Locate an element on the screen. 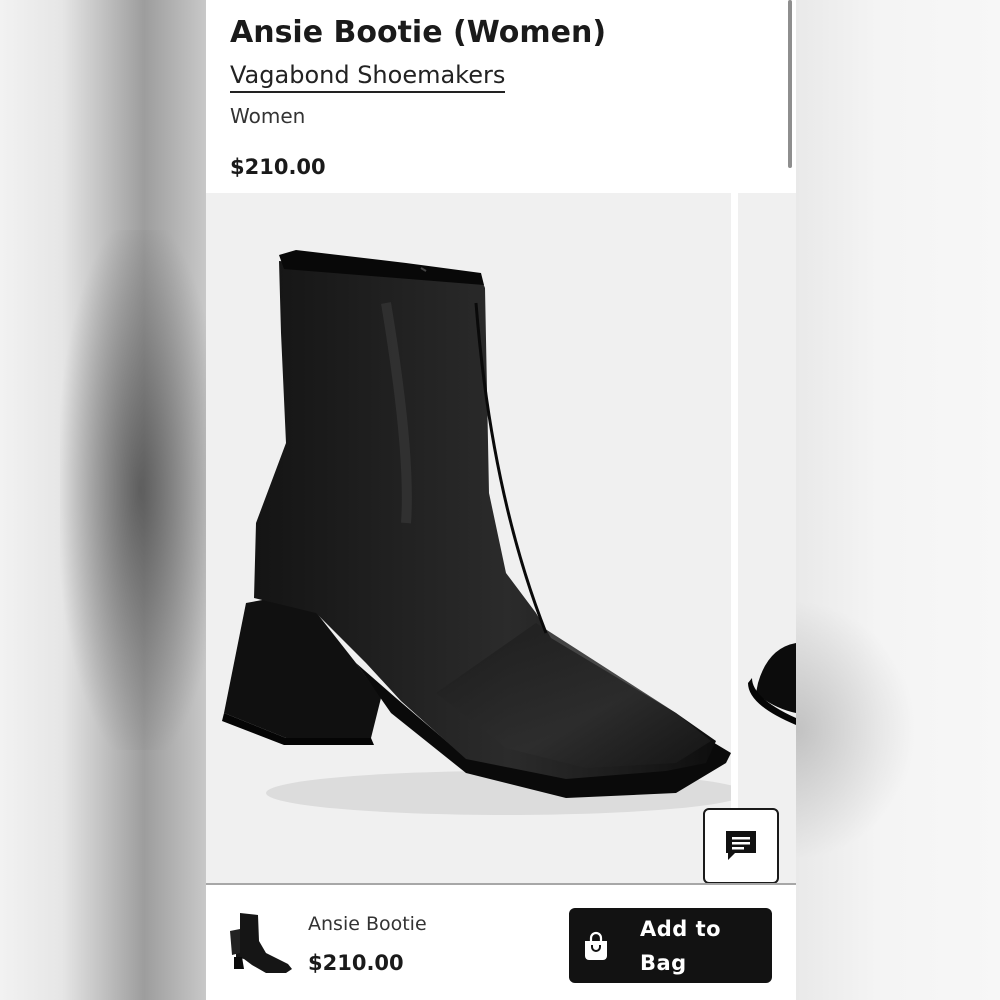 The height and width of the screenshot is (1000, 1000). boot-image-partial is located at coordinates (772, 684).